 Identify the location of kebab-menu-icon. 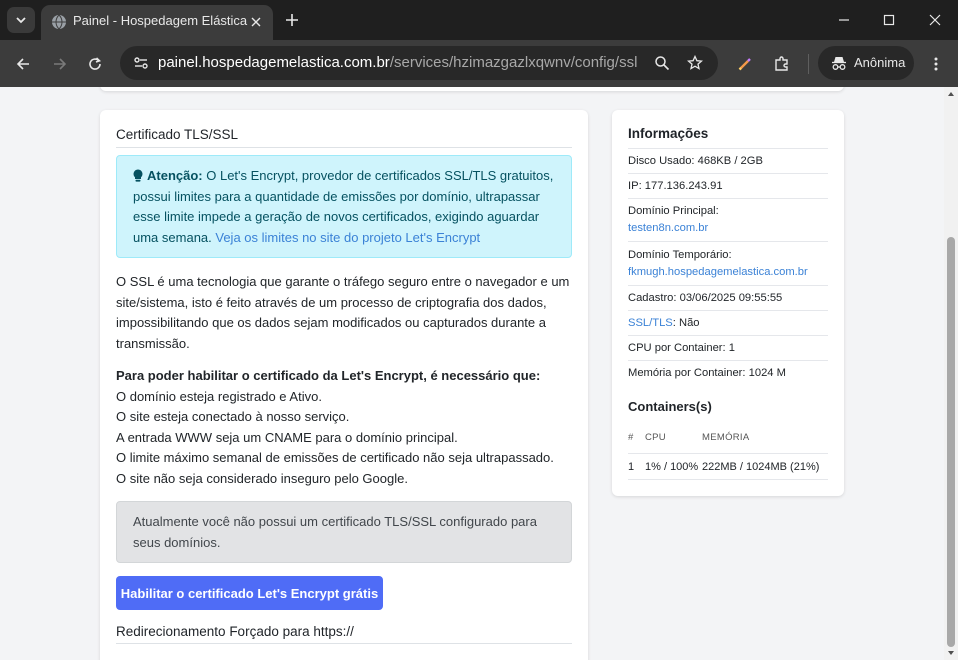
(936, 64).